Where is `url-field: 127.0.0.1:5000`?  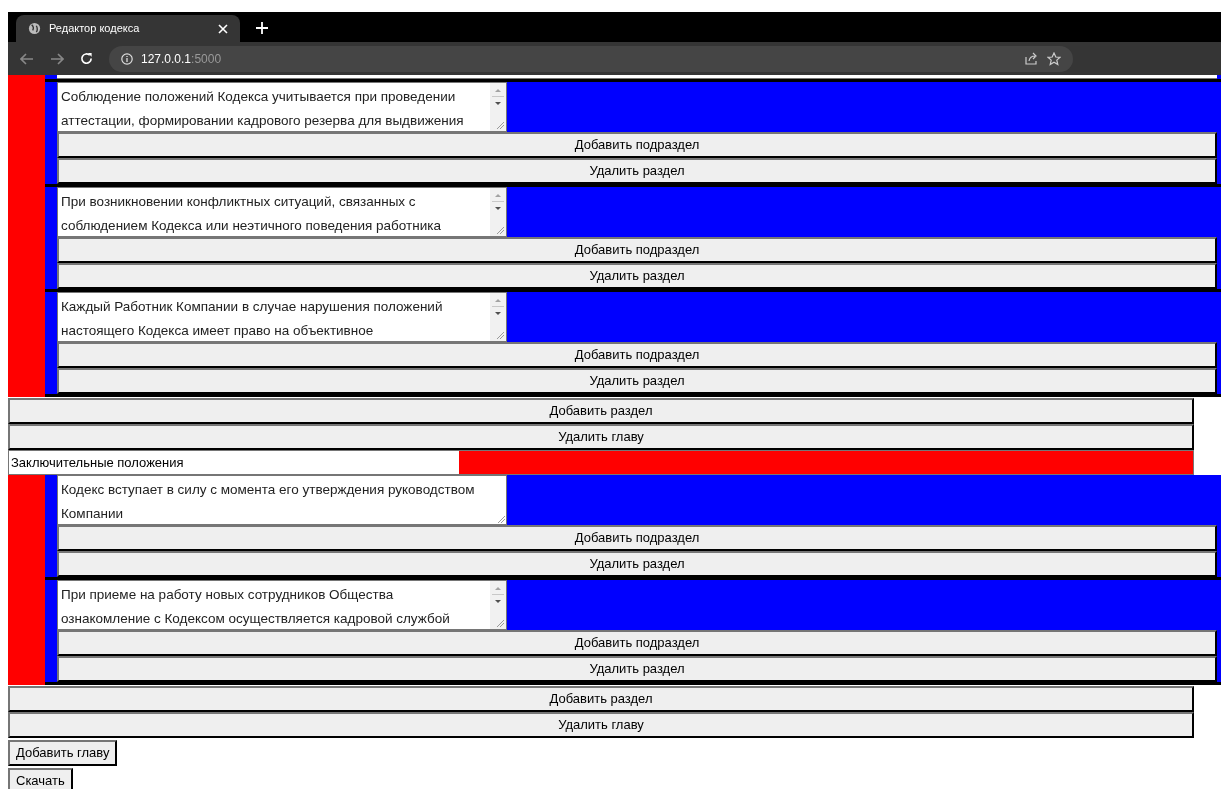 url-field: 127.0.0.1:5000 is located at coordinates (591, 58).